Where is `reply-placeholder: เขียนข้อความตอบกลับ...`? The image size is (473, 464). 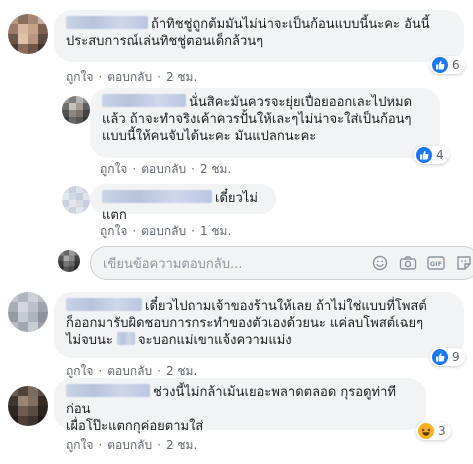
reply-placeholder: เขียนข้อความตอบกลับ... is located at coordinates (173, 264).